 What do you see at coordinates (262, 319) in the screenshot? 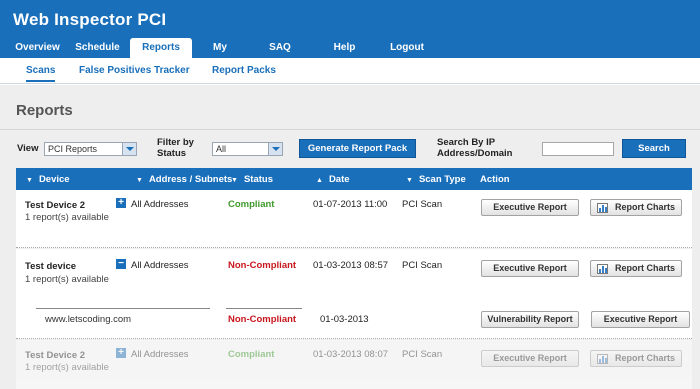
I see `subrow-status-badge: Non-Compliant` at bounding box center [262, 319].